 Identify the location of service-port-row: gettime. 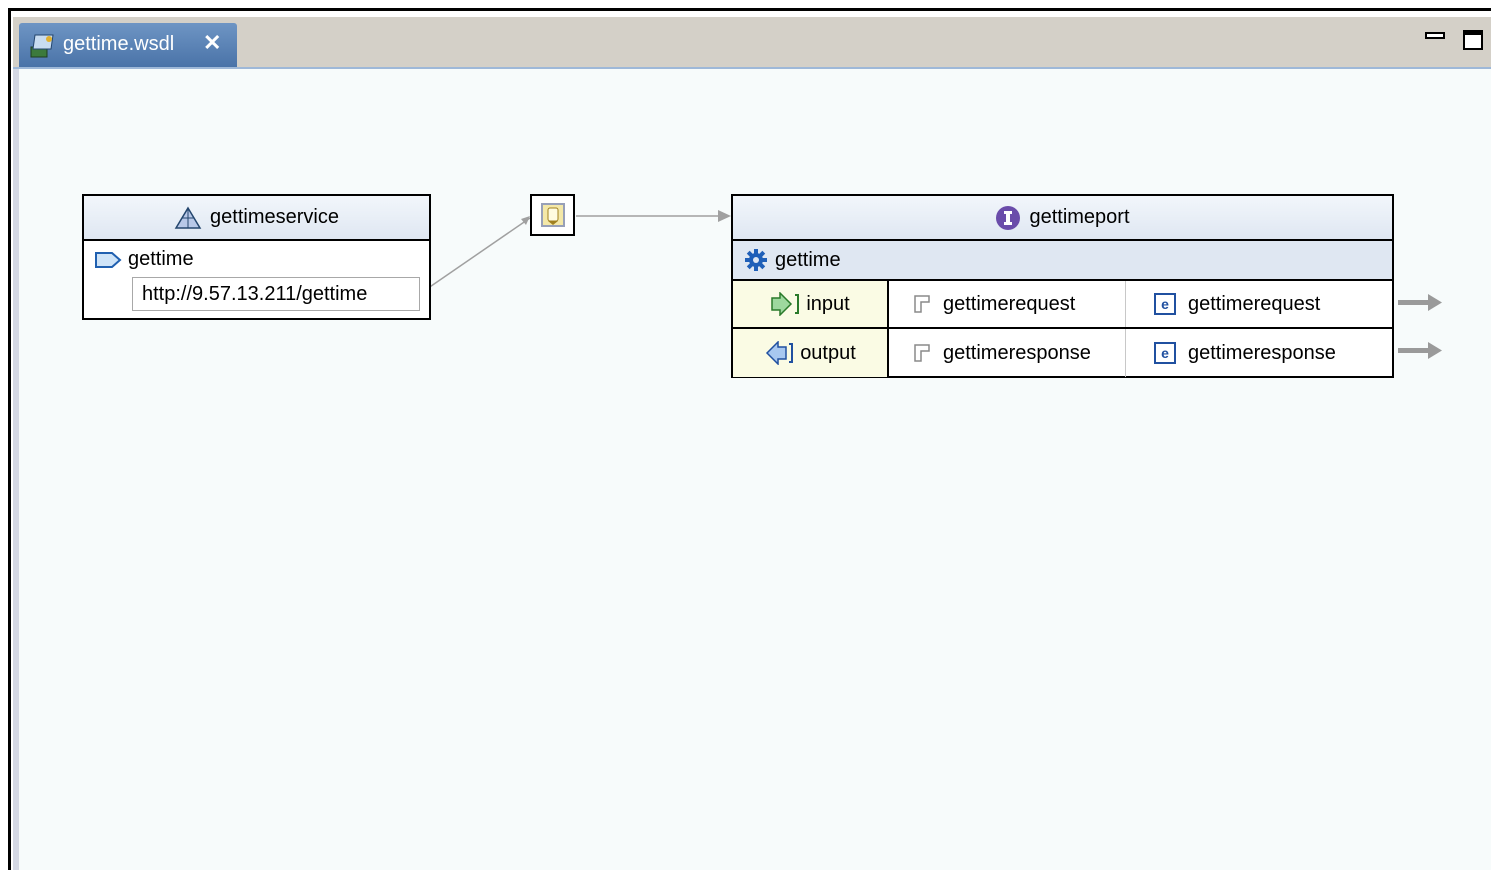
(144, 259).